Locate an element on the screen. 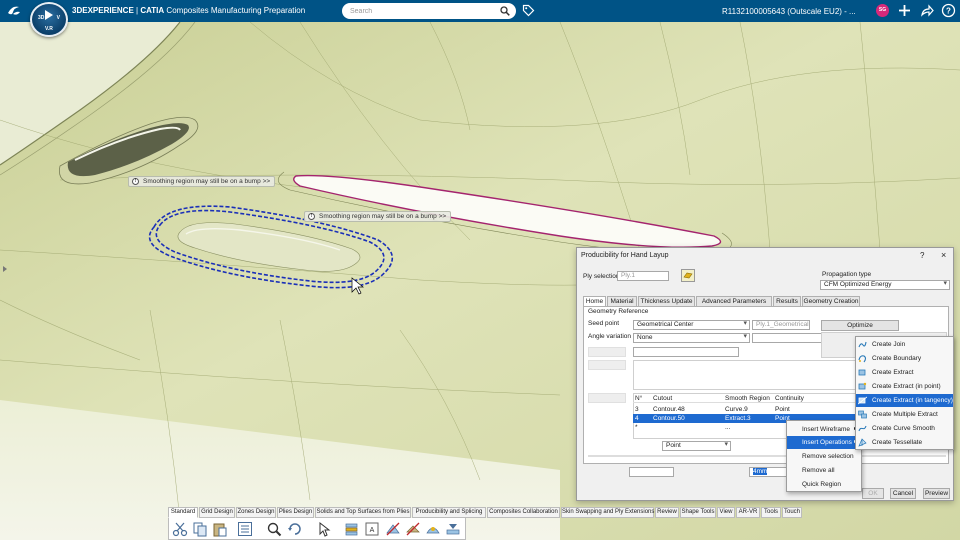 This screenshot has height=540, width=960. core-icon is located at coordinates (413, 529).